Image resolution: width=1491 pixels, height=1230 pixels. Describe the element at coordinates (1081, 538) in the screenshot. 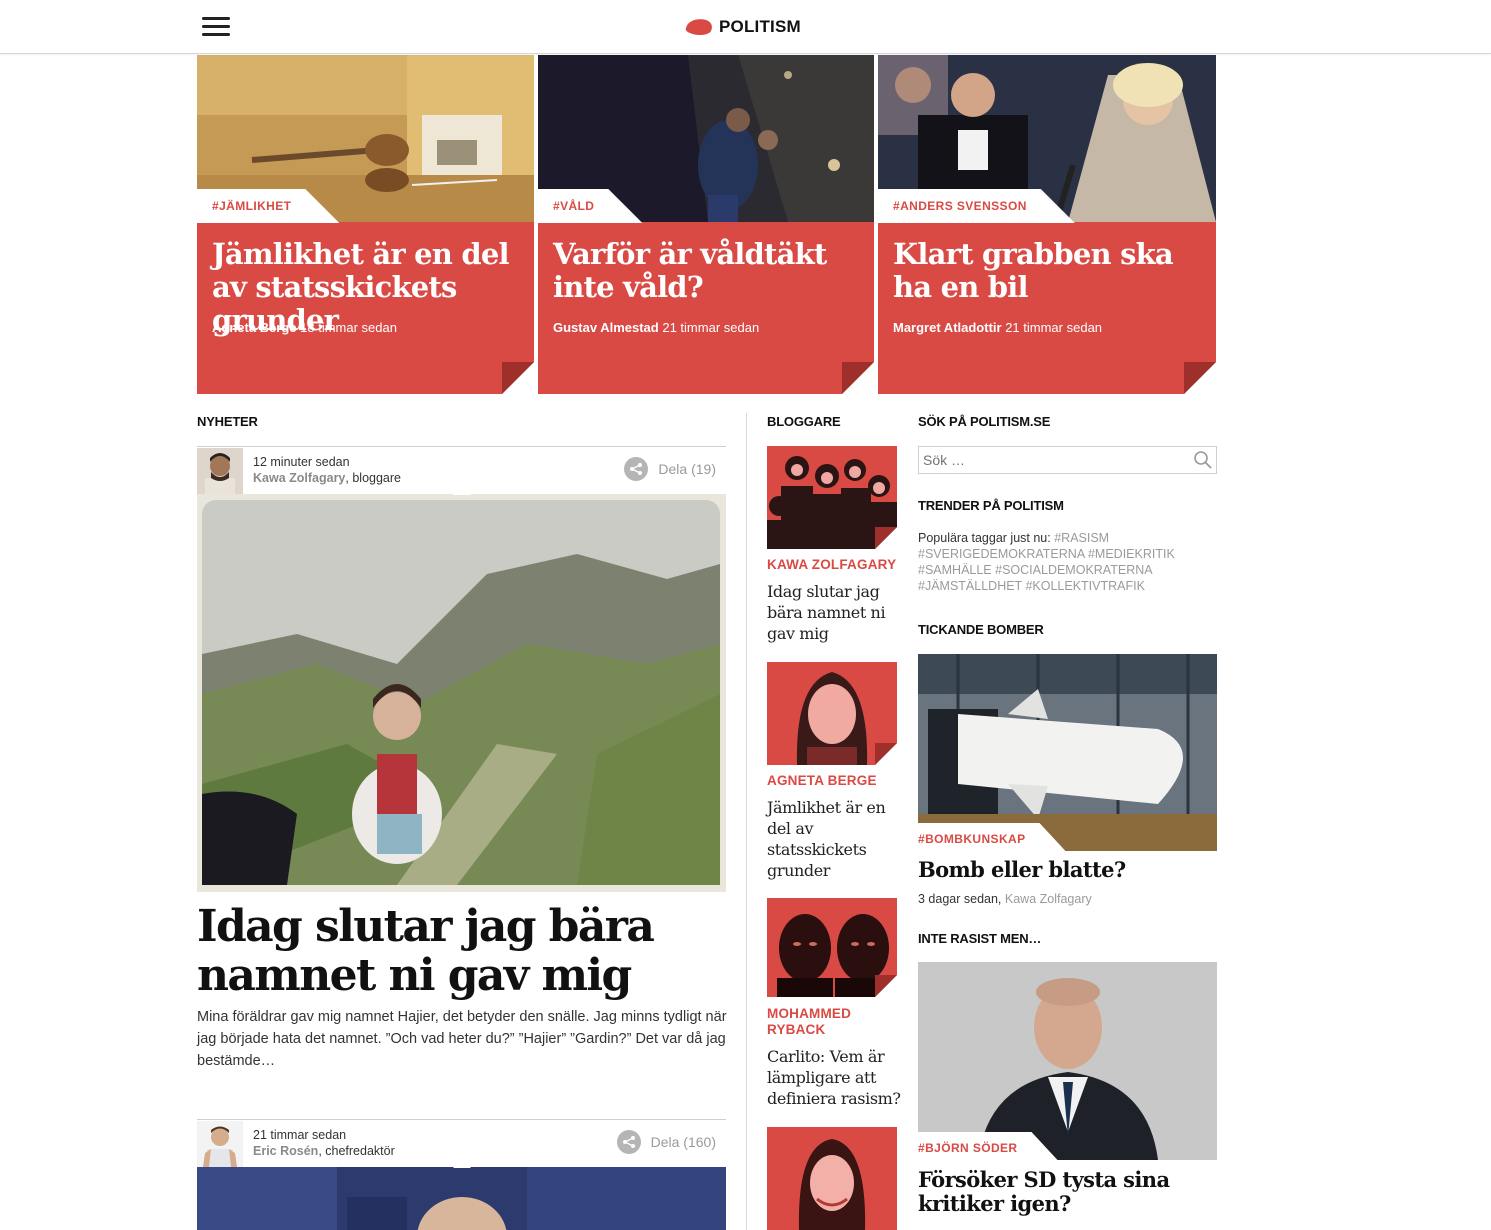

I see `trend-tag: #RASISM` at that location.